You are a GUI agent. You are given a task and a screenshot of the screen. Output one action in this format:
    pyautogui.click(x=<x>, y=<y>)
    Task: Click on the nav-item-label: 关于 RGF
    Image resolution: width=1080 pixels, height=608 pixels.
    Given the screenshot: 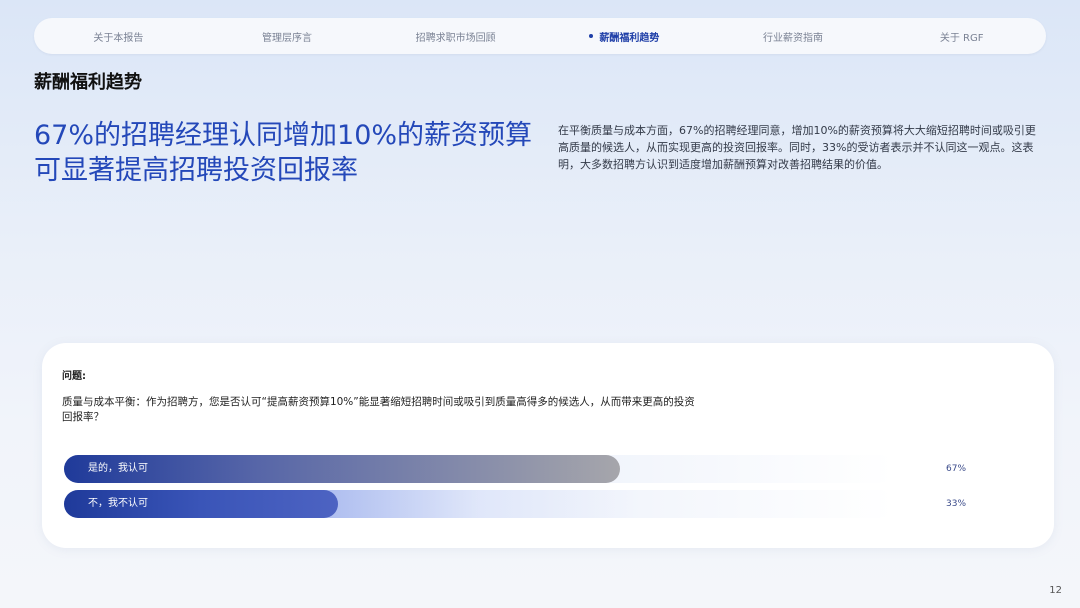 What is the action you would take?
    pyautogui.click(x=961, y=38)
    